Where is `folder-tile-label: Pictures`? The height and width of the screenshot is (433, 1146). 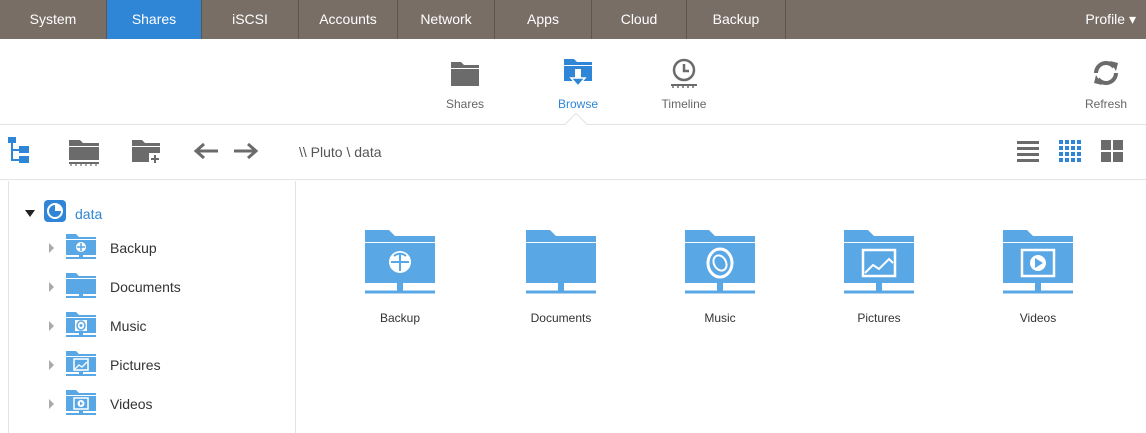 folder-tile-label: Pictures is located at coordinates (879, 318).